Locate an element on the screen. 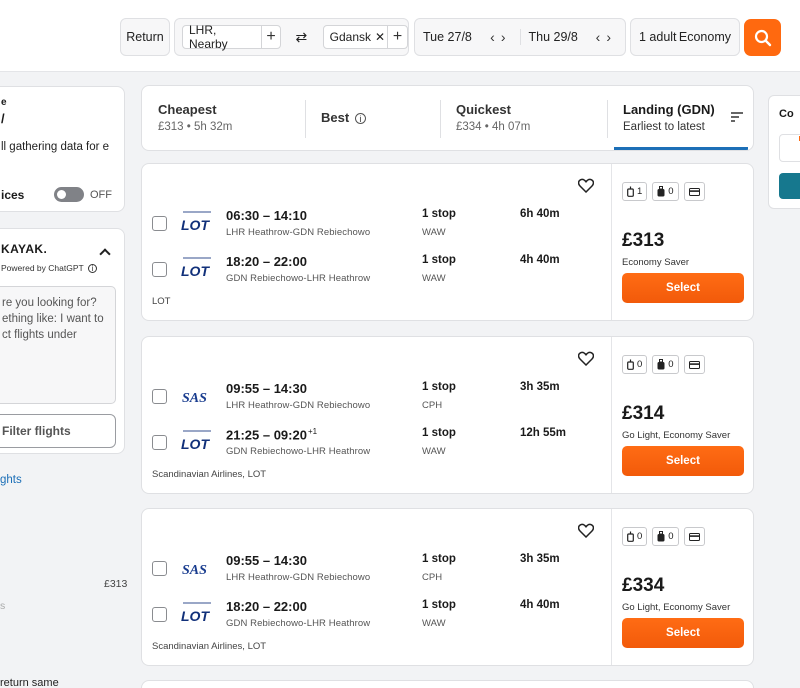  leg-stops: 1 stop is located at coordinates (439, 214).